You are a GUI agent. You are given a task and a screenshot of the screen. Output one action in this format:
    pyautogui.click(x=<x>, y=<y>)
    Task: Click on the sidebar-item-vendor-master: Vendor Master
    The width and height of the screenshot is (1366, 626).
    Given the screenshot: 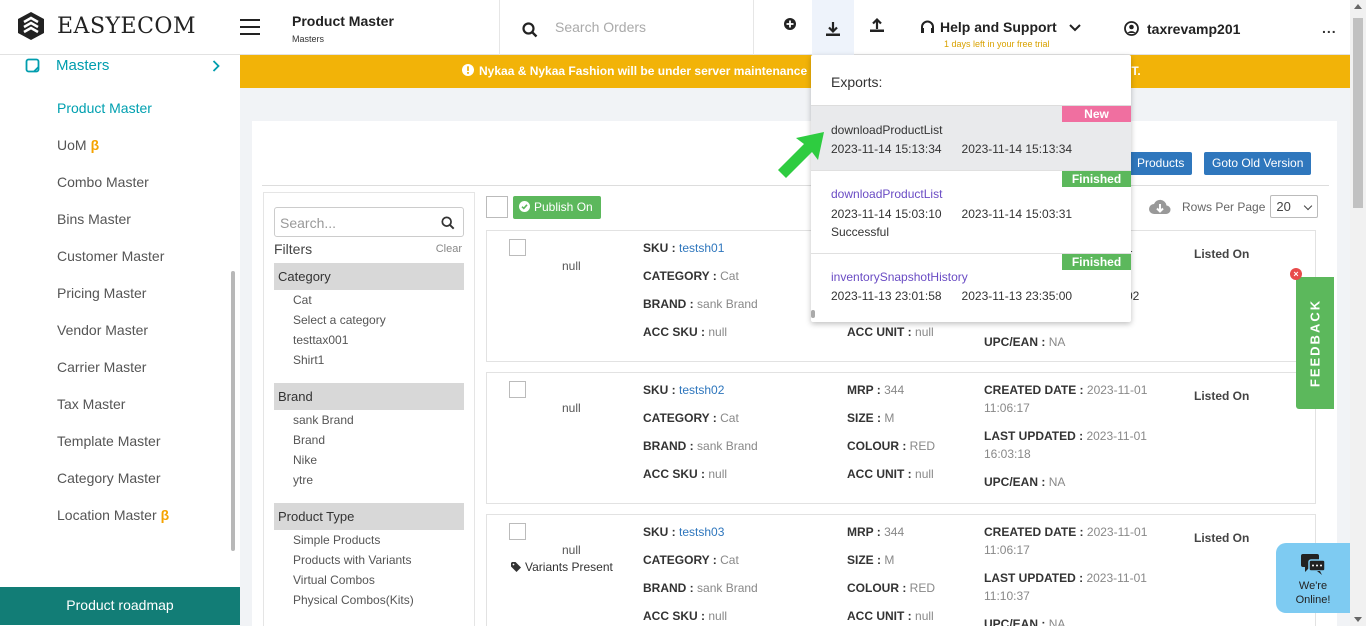 What is the action you would take?
    pyautogui.click(x=113, y=340)
    